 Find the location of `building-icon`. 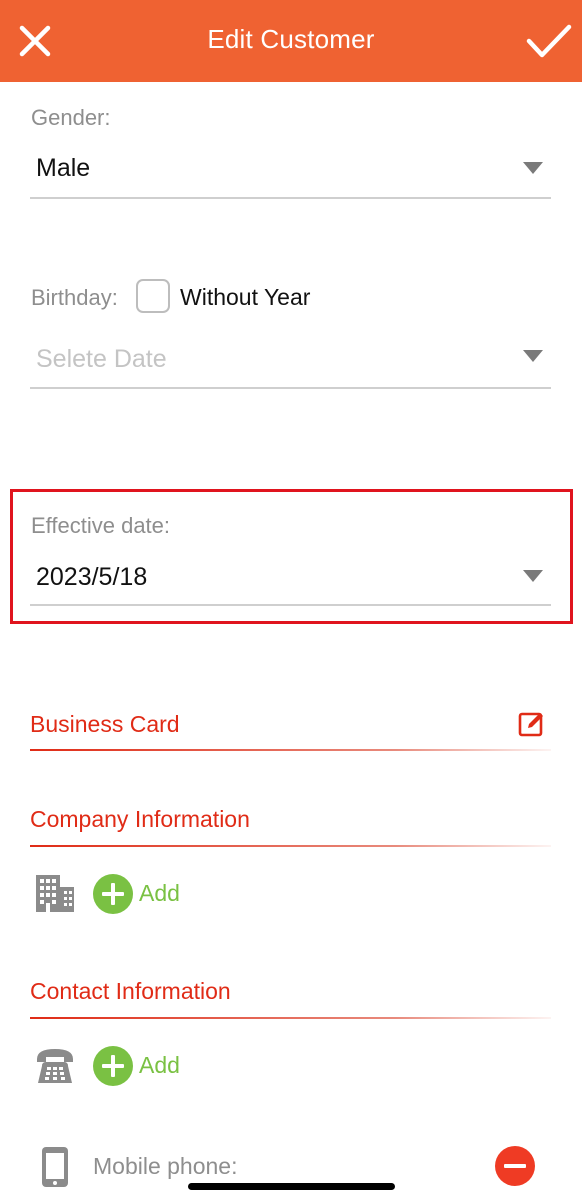

building-icon is located at coordinates (55, 893).